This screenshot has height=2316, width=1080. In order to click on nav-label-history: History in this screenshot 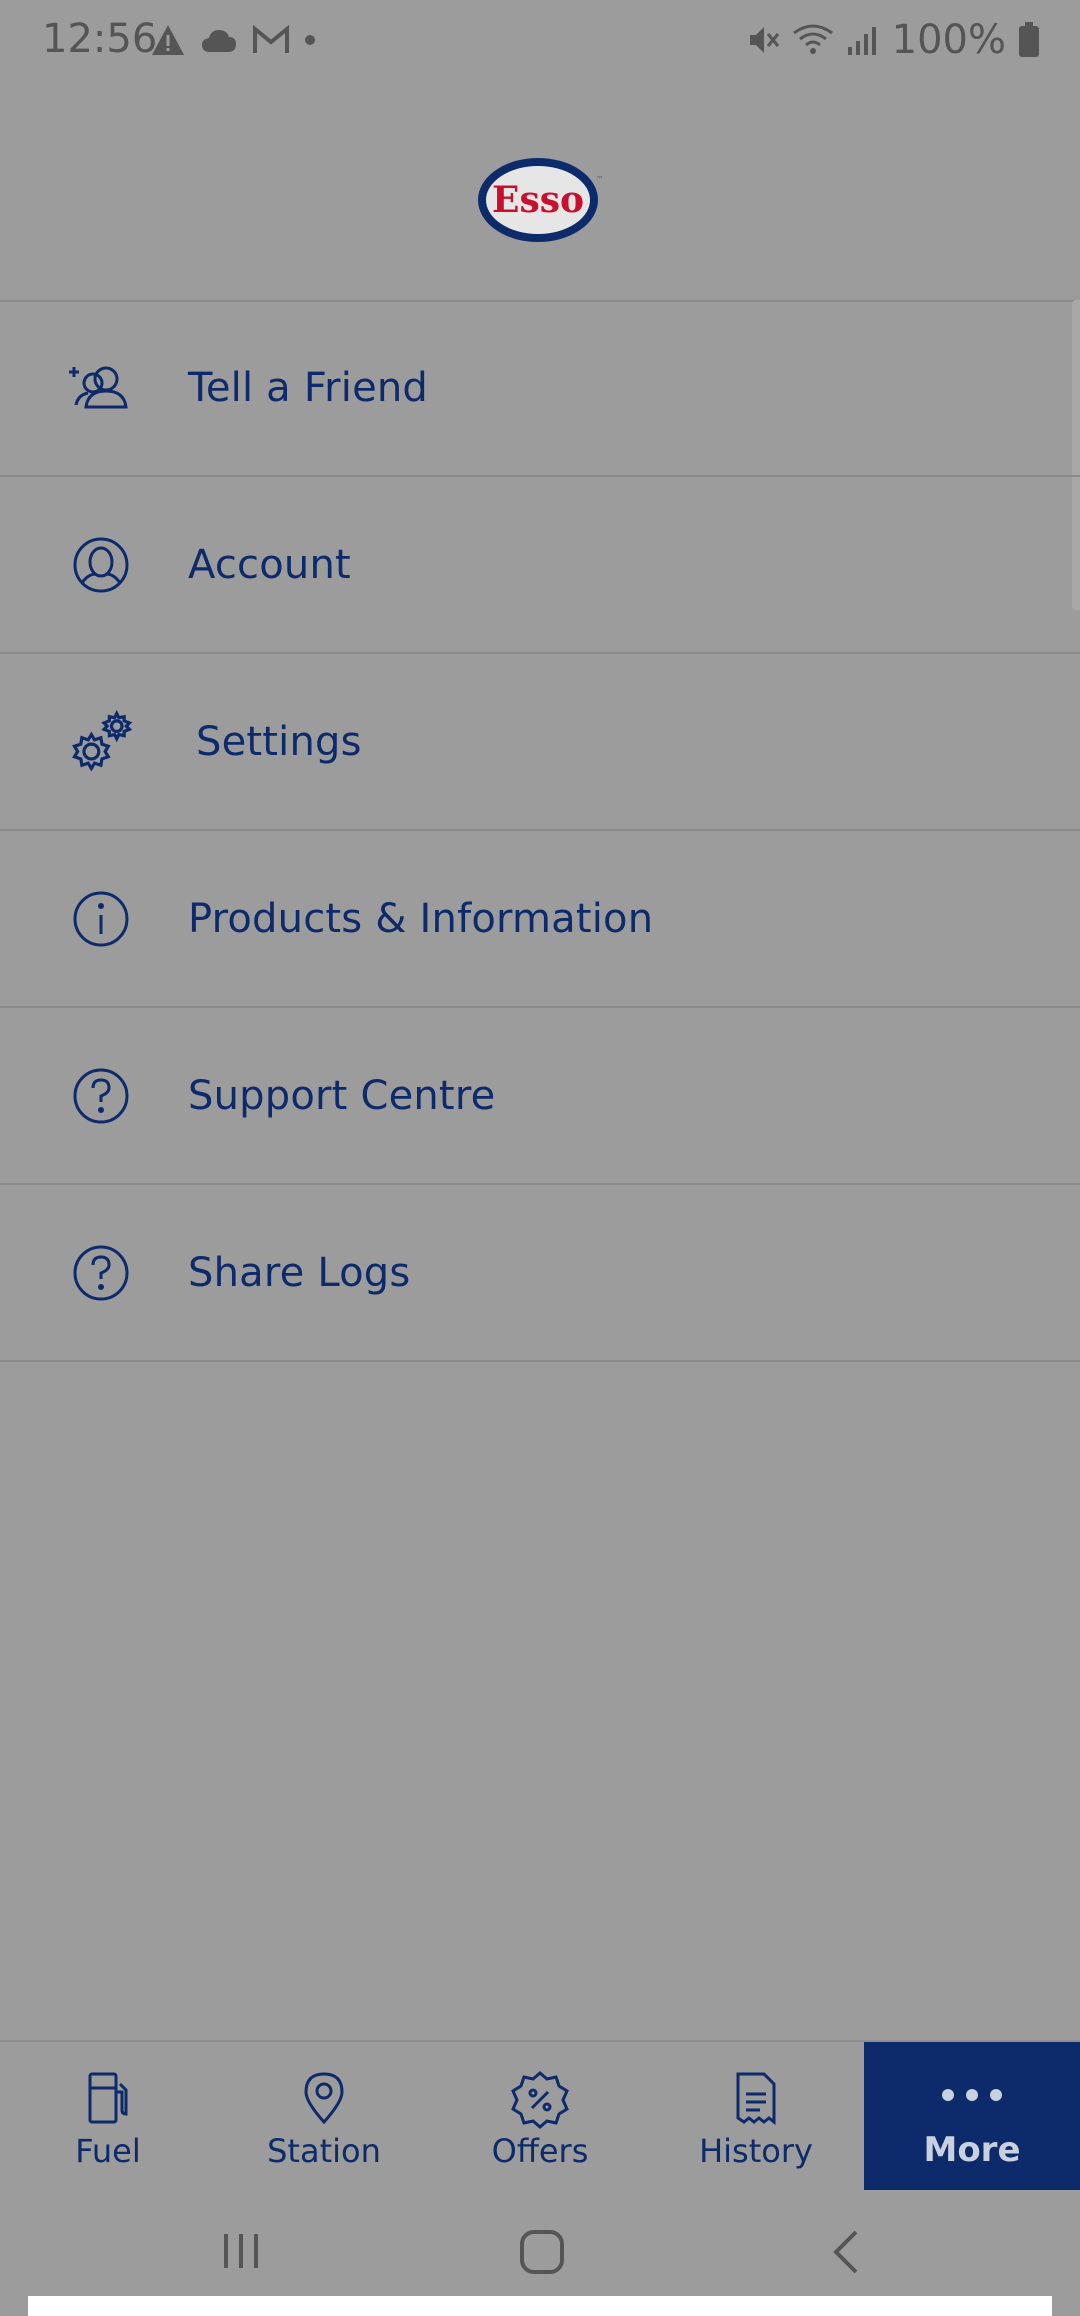, I will do `click(756, 2151)`.